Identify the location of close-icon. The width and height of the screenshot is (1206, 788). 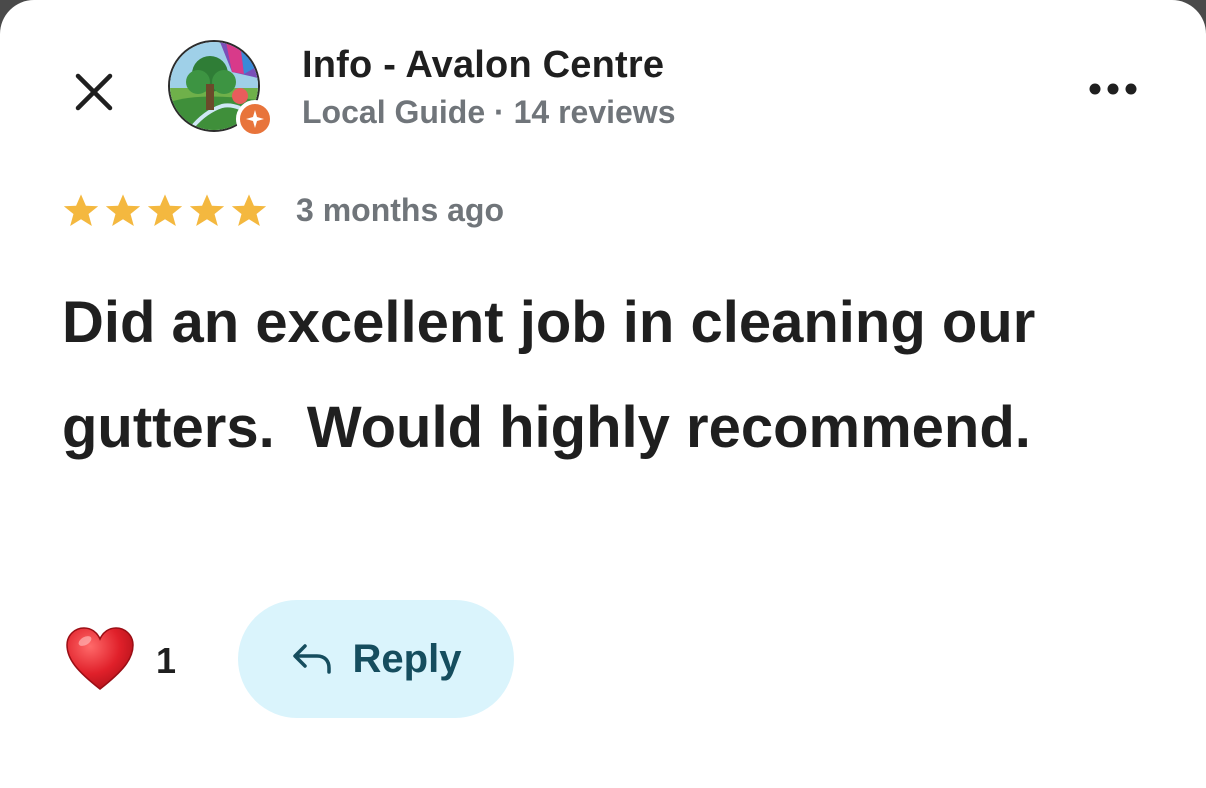
(94, 92).